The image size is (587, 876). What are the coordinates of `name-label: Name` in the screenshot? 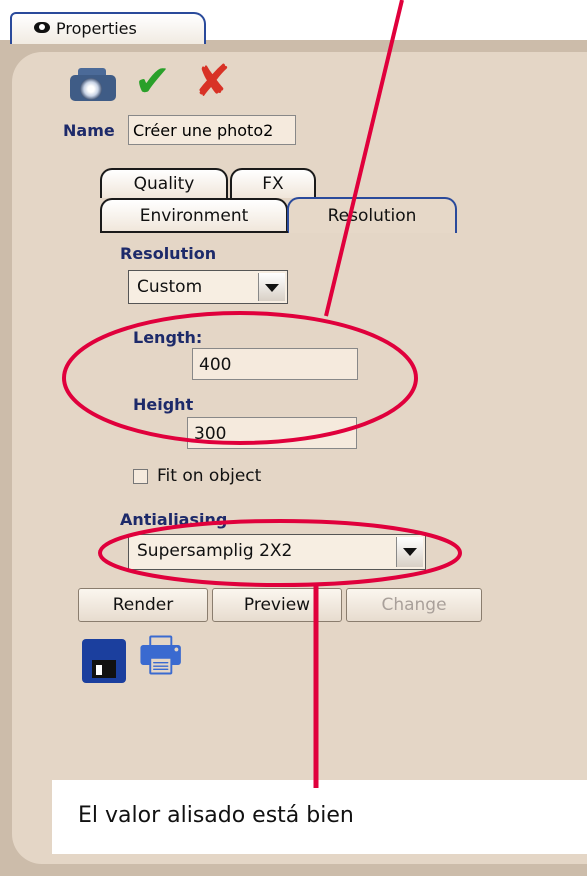 It's located at (89, 130).